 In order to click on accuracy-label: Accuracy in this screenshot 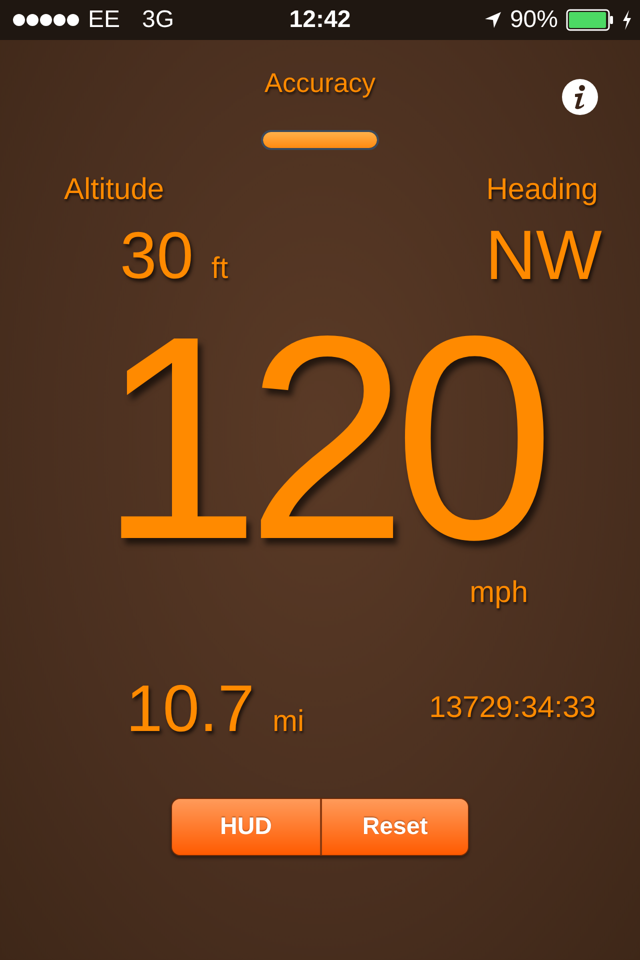, I will do `click(320, 83)`.